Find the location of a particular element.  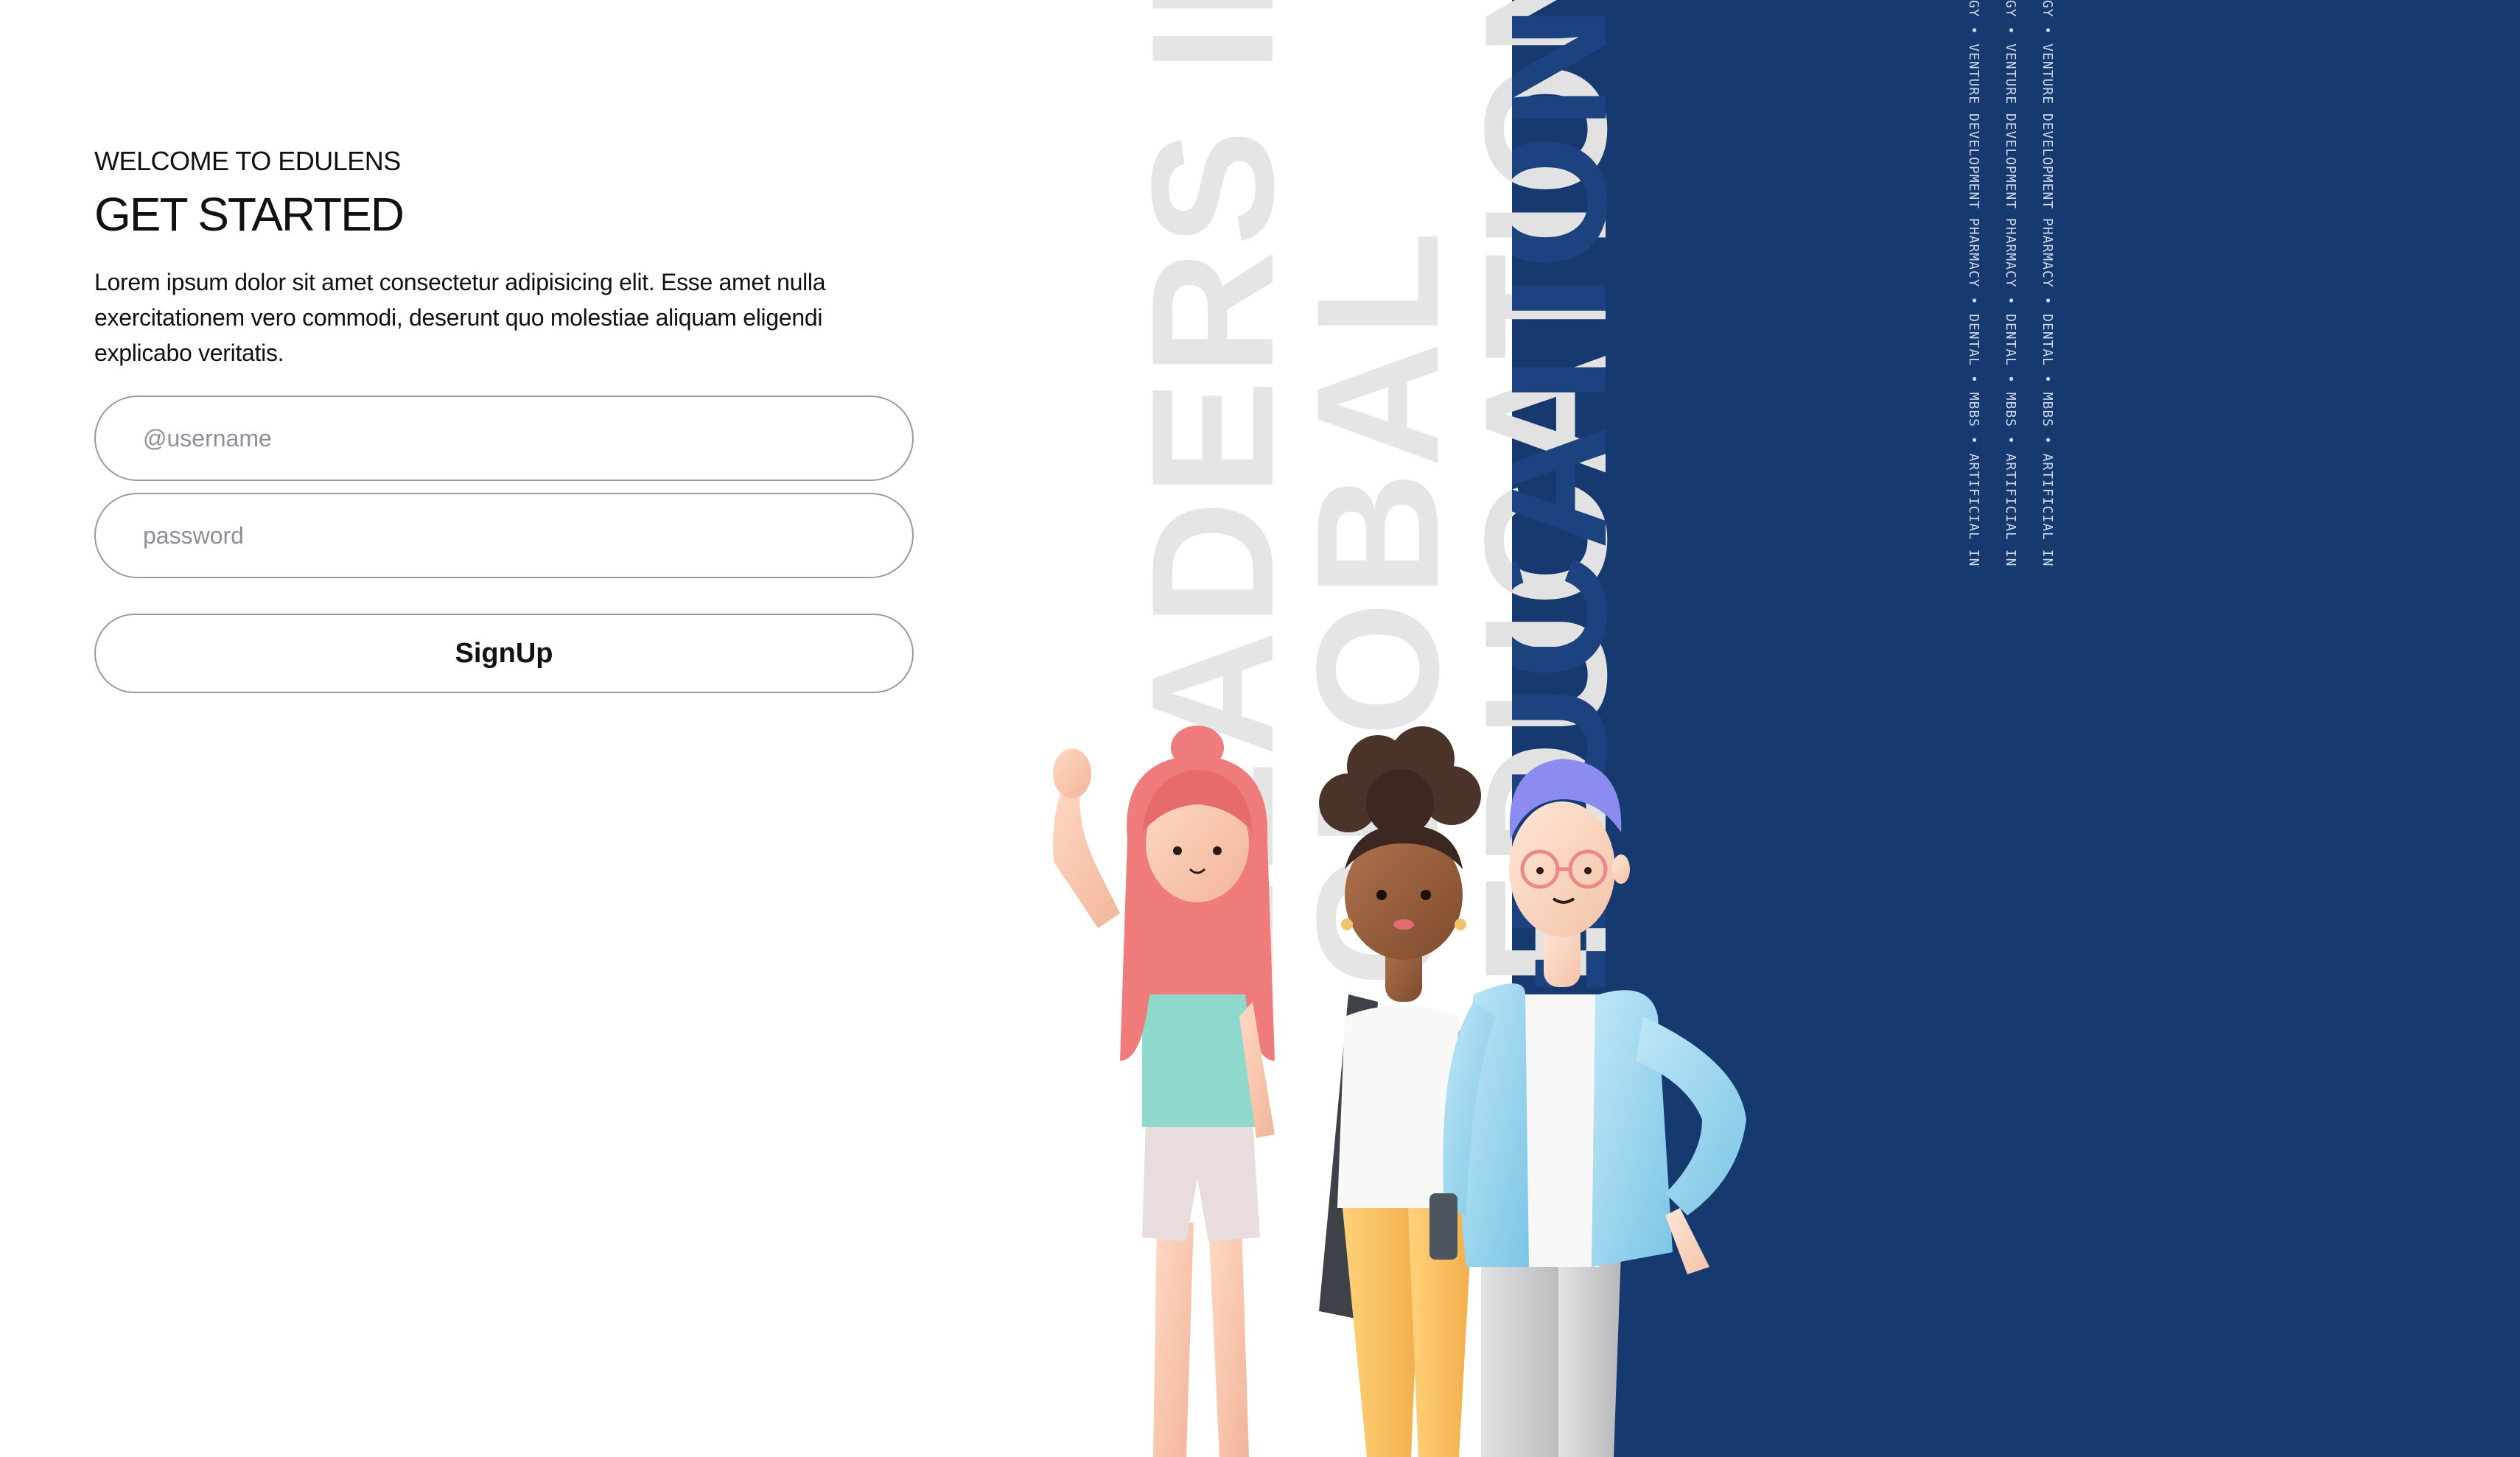

password-input is located at coordinates (504, 535).